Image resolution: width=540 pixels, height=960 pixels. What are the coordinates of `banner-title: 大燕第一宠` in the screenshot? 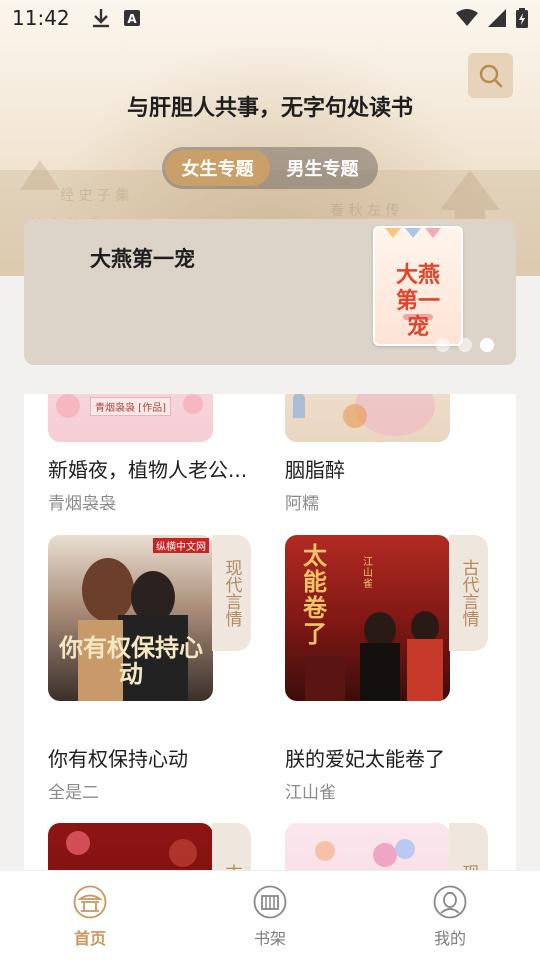 It's located at (142, 258).